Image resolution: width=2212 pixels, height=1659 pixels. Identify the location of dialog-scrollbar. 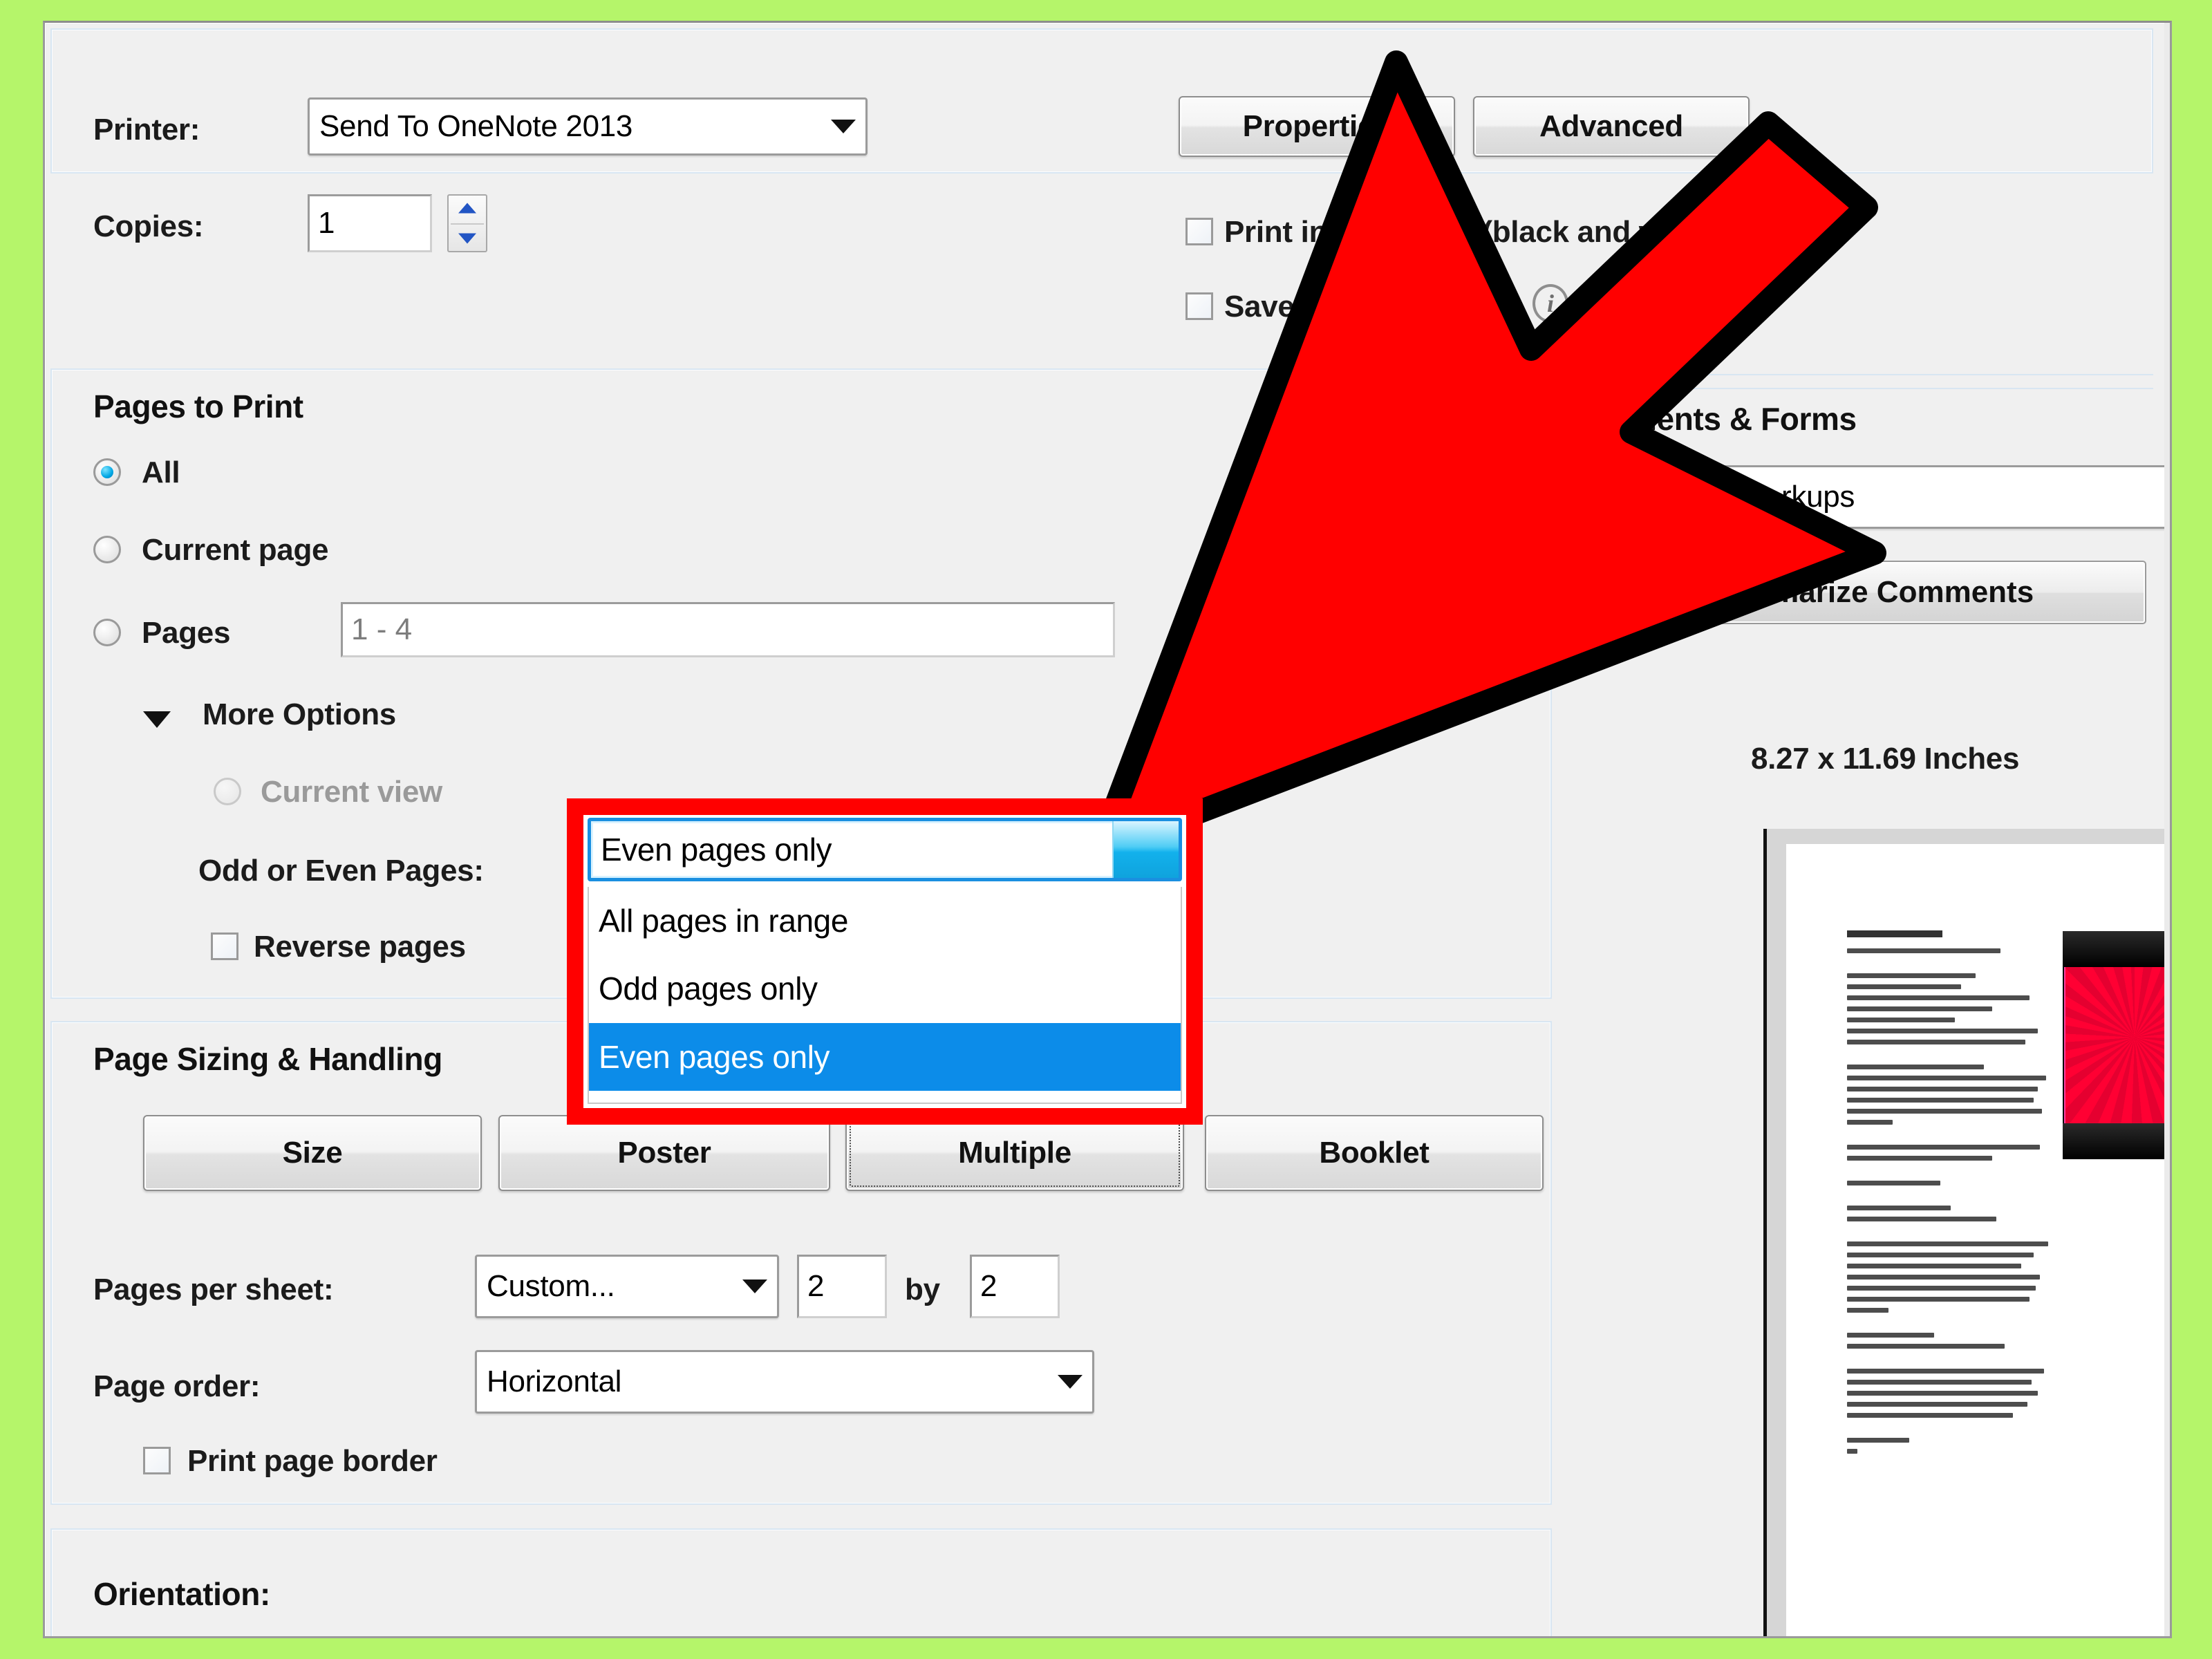
(2167, 829).